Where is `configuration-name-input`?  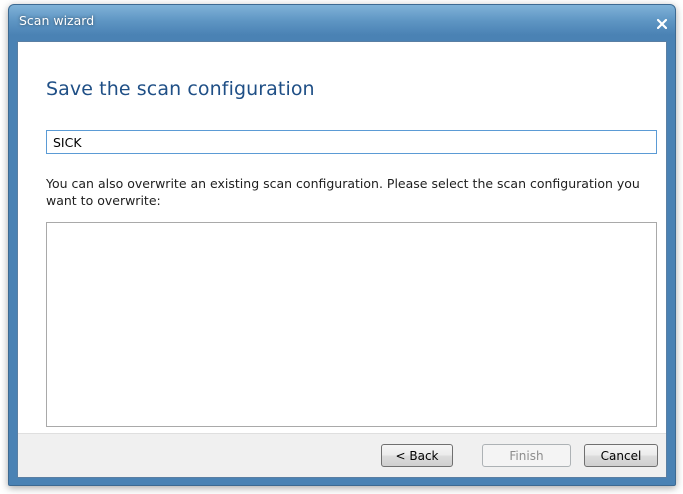 configuration-name-input is located at coordinates (351, 142).